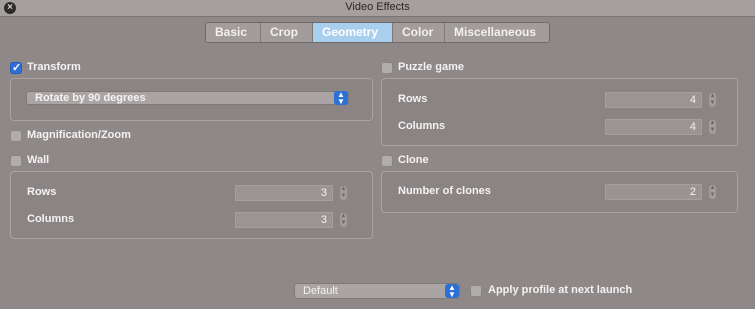  I want to click on transform-popup: Rotate by 90 degrees ▲ ▼, so click(187, 98).